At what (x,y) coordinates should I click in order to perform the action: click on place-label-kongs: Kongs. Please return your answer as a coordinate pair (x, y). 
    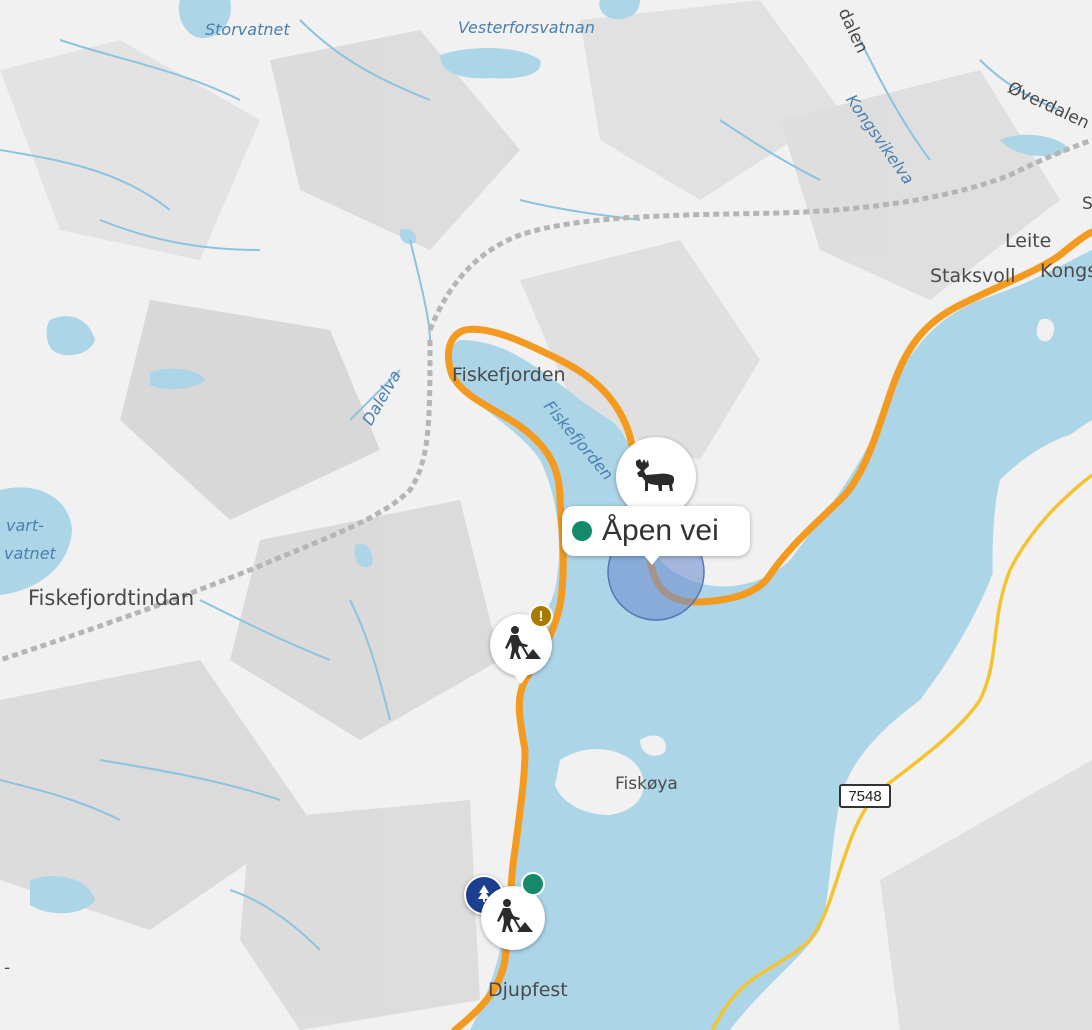
    Looking at the image, I should click on (1066, 271).